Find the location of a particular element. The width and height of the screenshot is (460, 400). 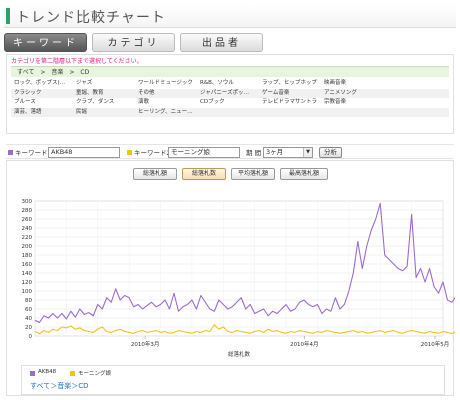

category-item: その他 is located at coordinates (166, 94).